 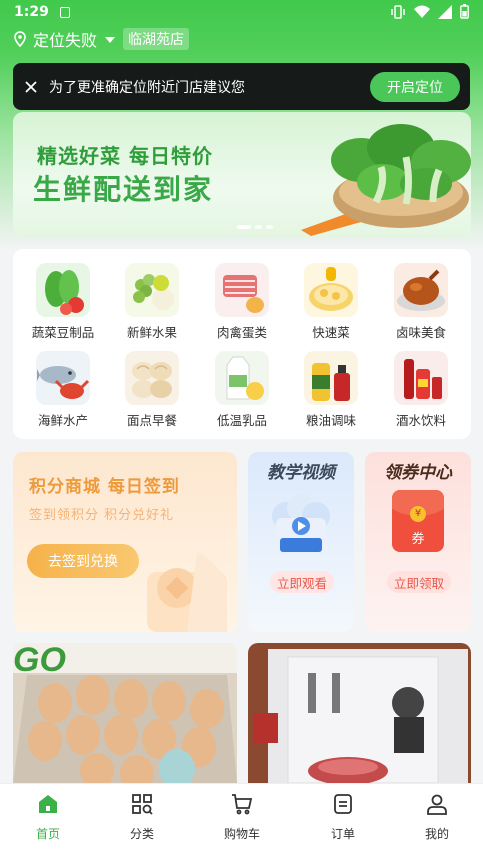 What do you see at coordinates (342, 834) in the screenshot?
I see `tab-label: 订单` at bounding box center [342, 834].